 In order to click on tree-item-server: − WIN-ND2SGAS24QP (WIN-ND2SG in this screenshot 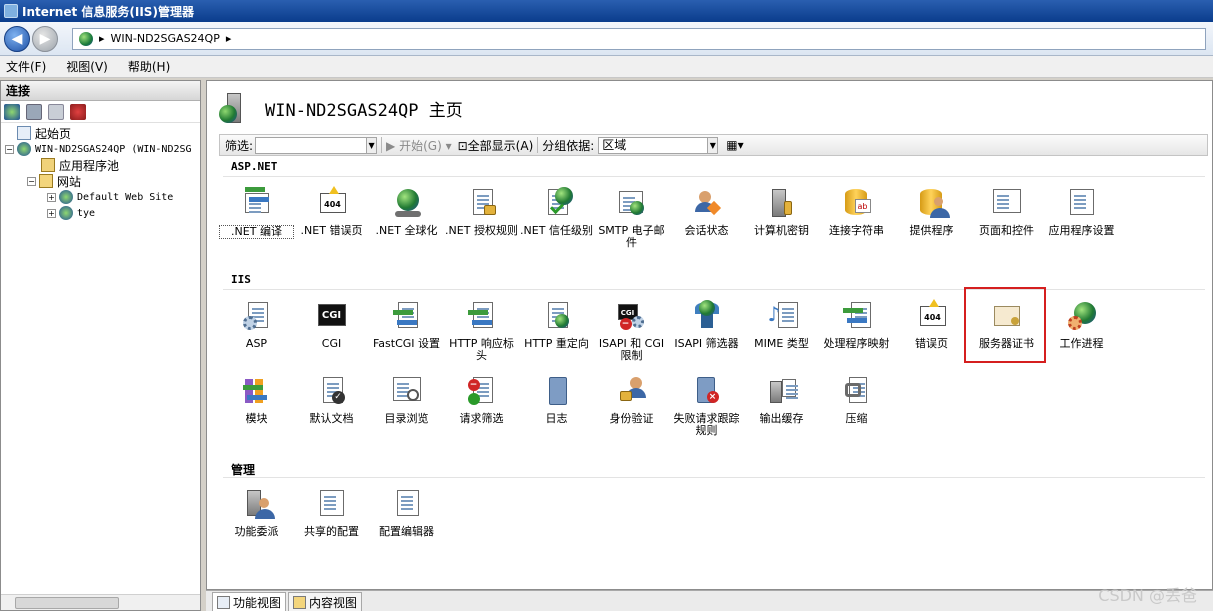, I will do `click(100, 149)`.